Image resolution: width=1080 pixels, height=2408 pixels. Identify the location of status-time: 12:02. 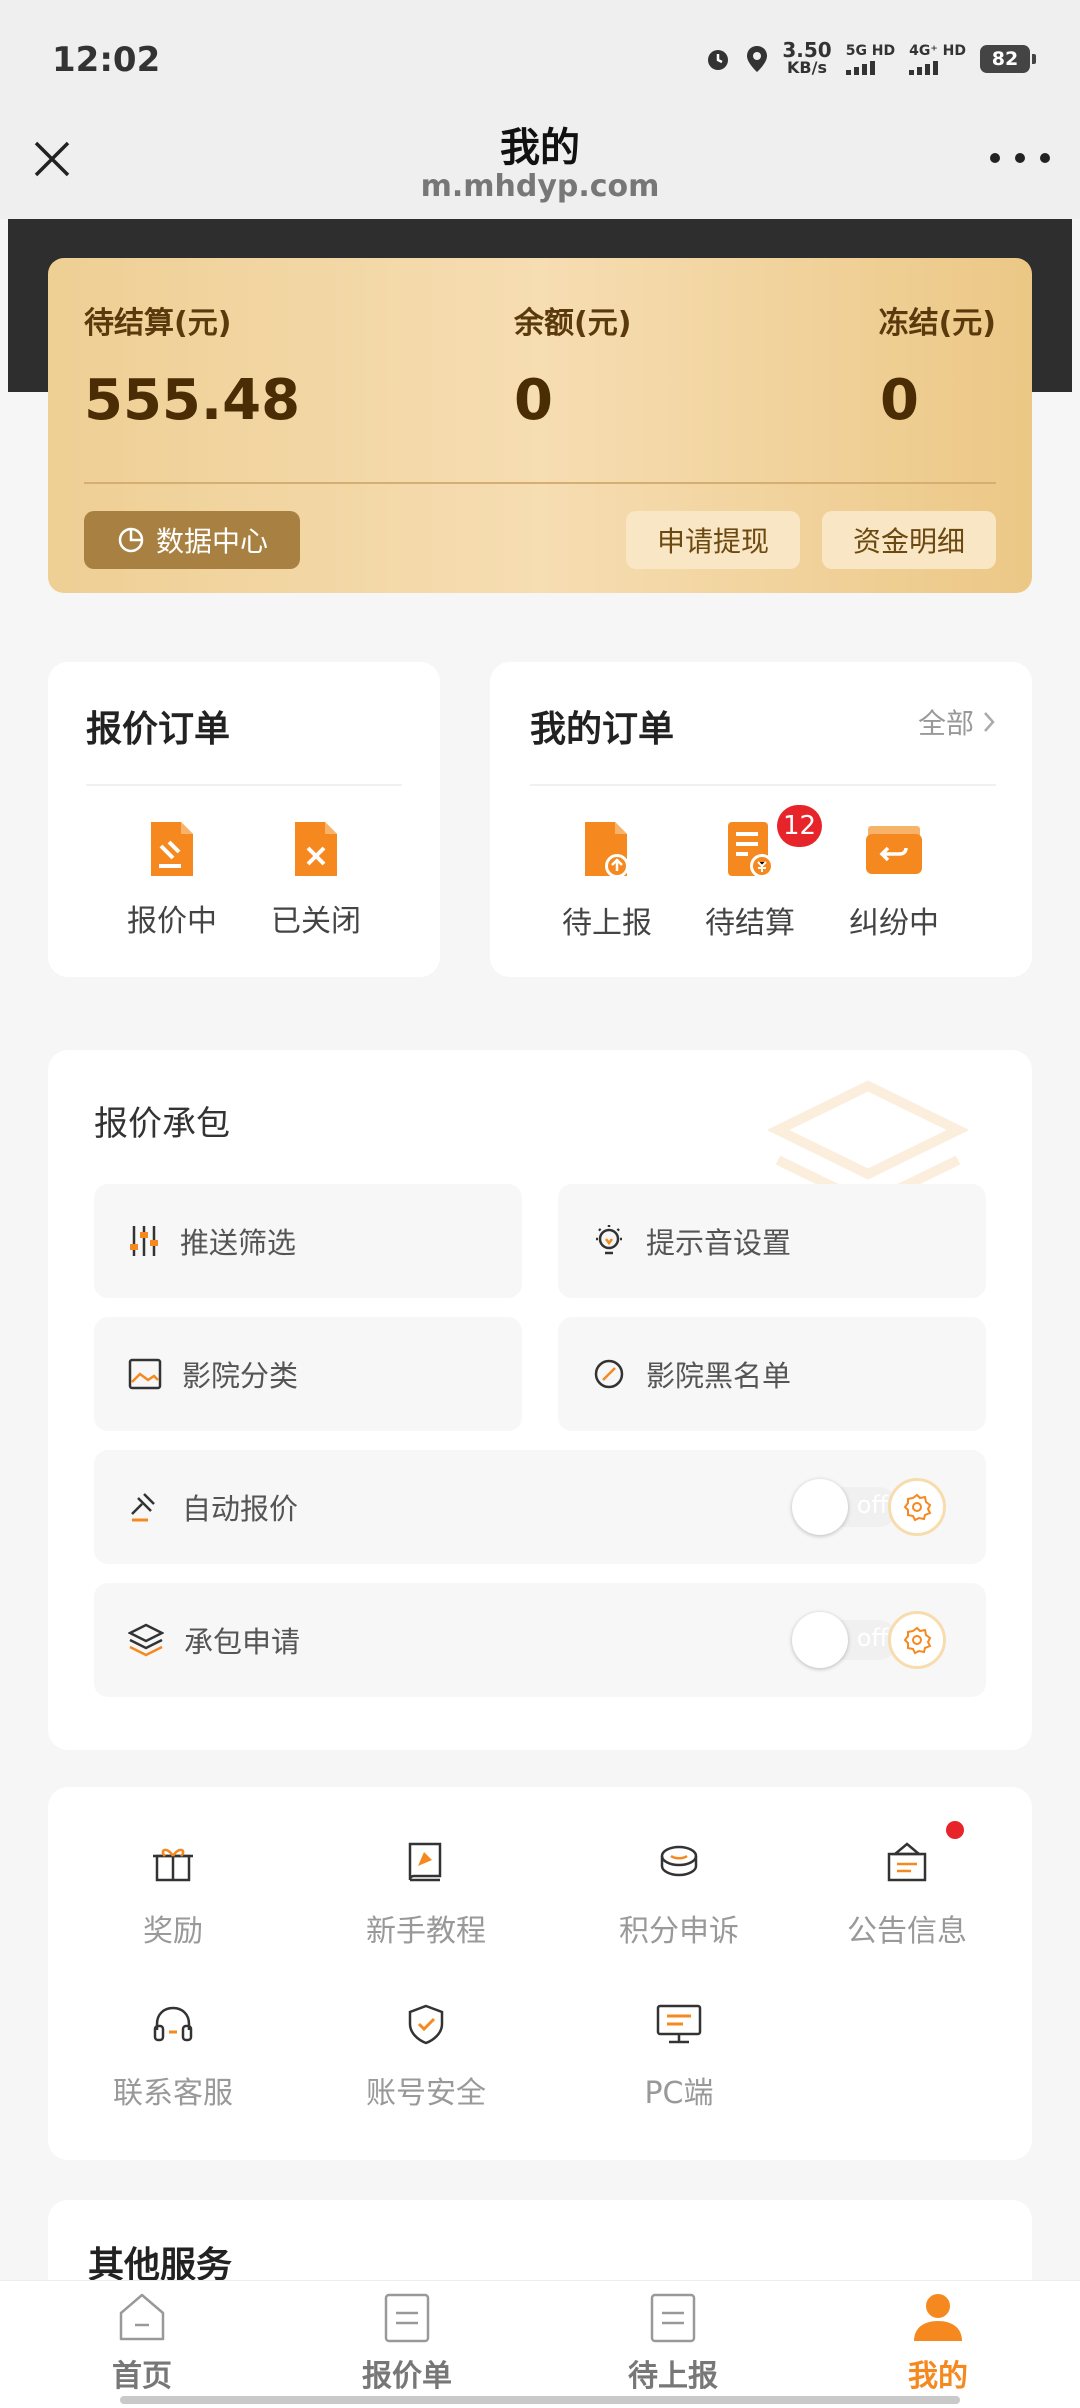
(106, 60).